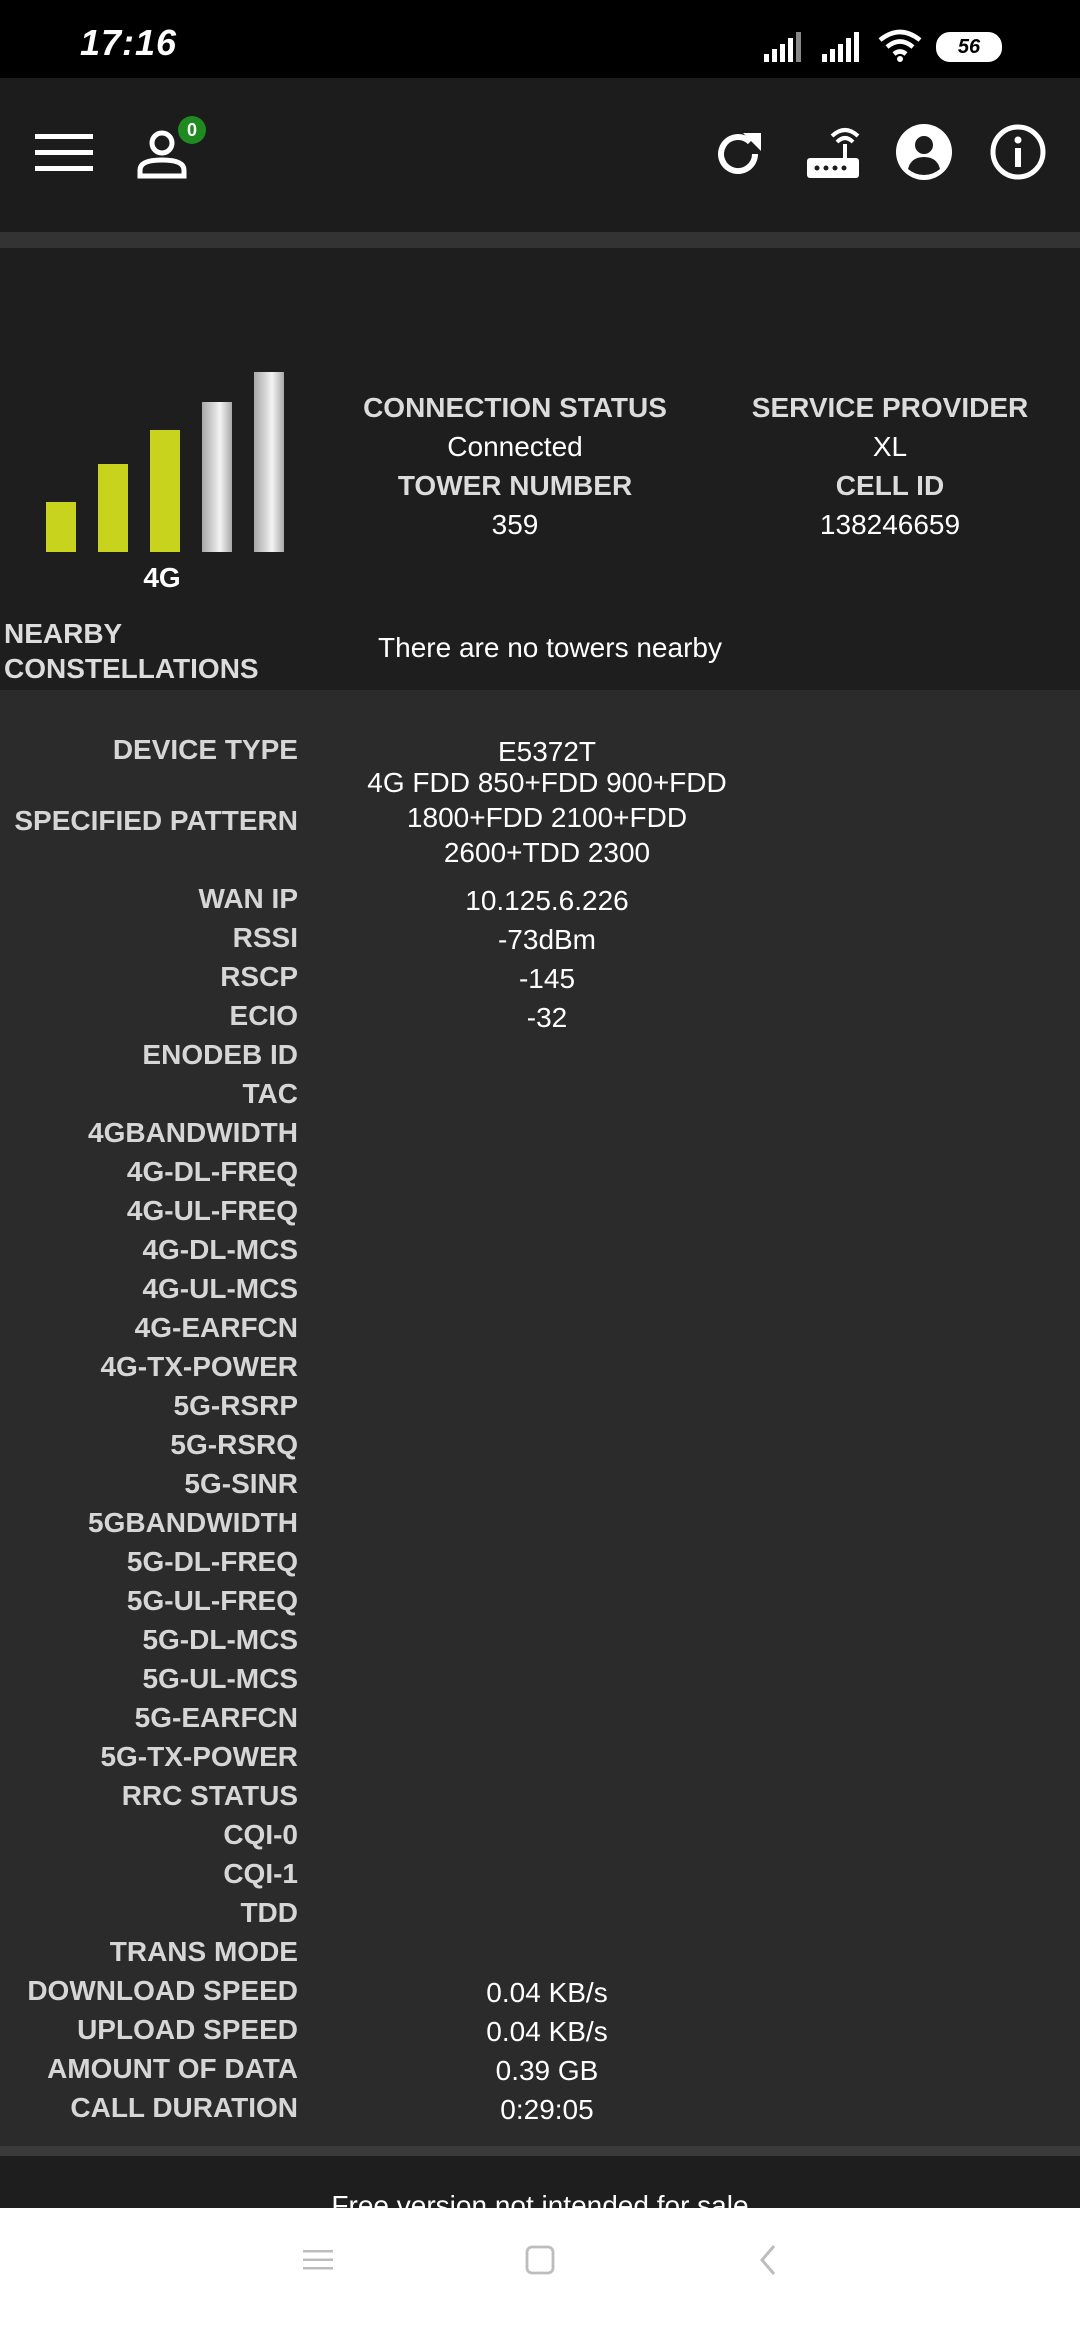 This screenshot has height=2340, width=1080. I want to click on content-divider, so click(540, 2151).